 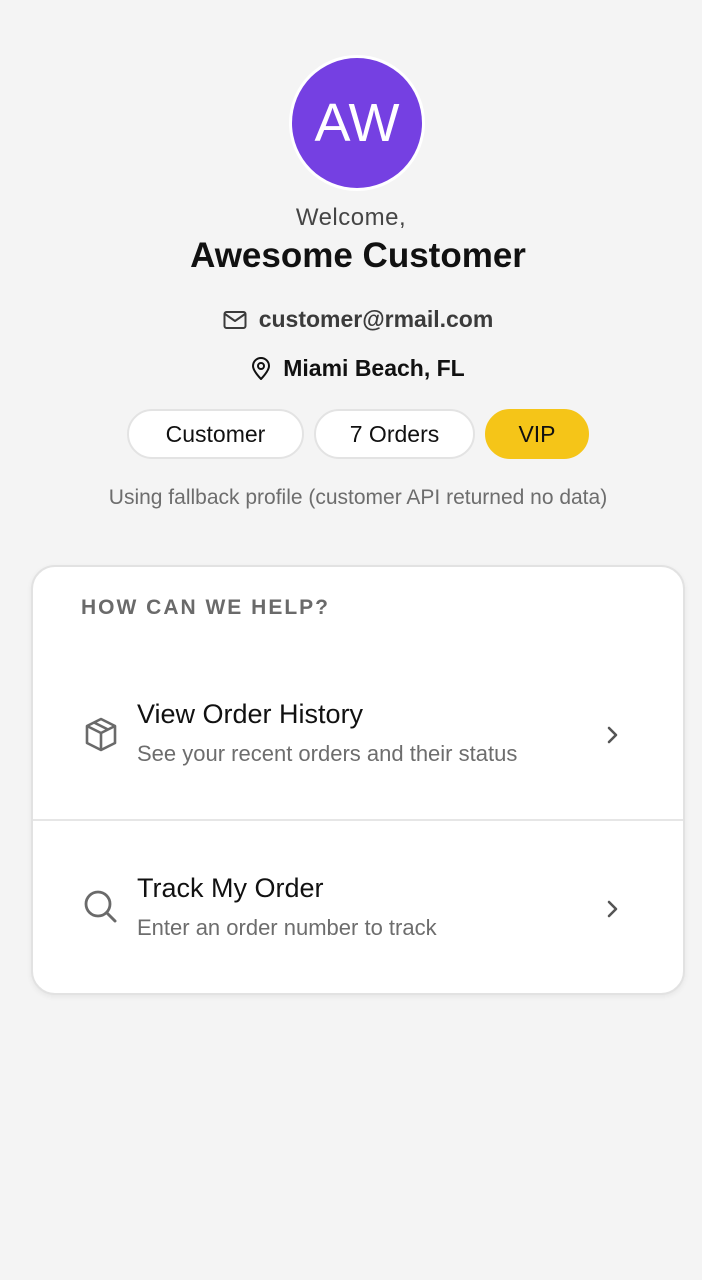 I want to click on vip-badge: VIP, so click(x=537, y=434).